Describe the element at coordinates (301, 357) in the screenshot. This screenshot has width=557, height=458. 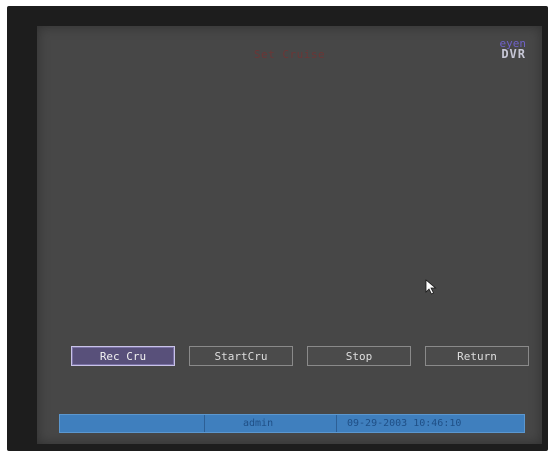
I see `cruise-button-row: Rec Cru StartCru Stop Return` at that location.